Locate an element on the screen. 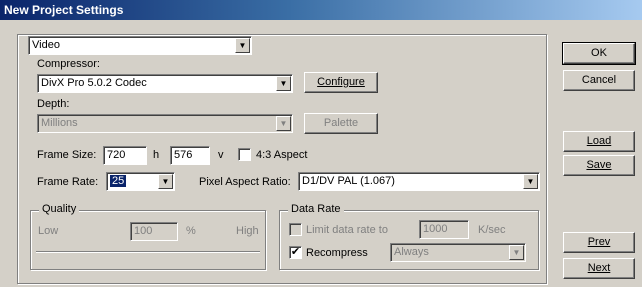 Image resolution: width=642 pixels, height=287 pixels. frame-height-input: 576 is located at coordinates (190, 155).